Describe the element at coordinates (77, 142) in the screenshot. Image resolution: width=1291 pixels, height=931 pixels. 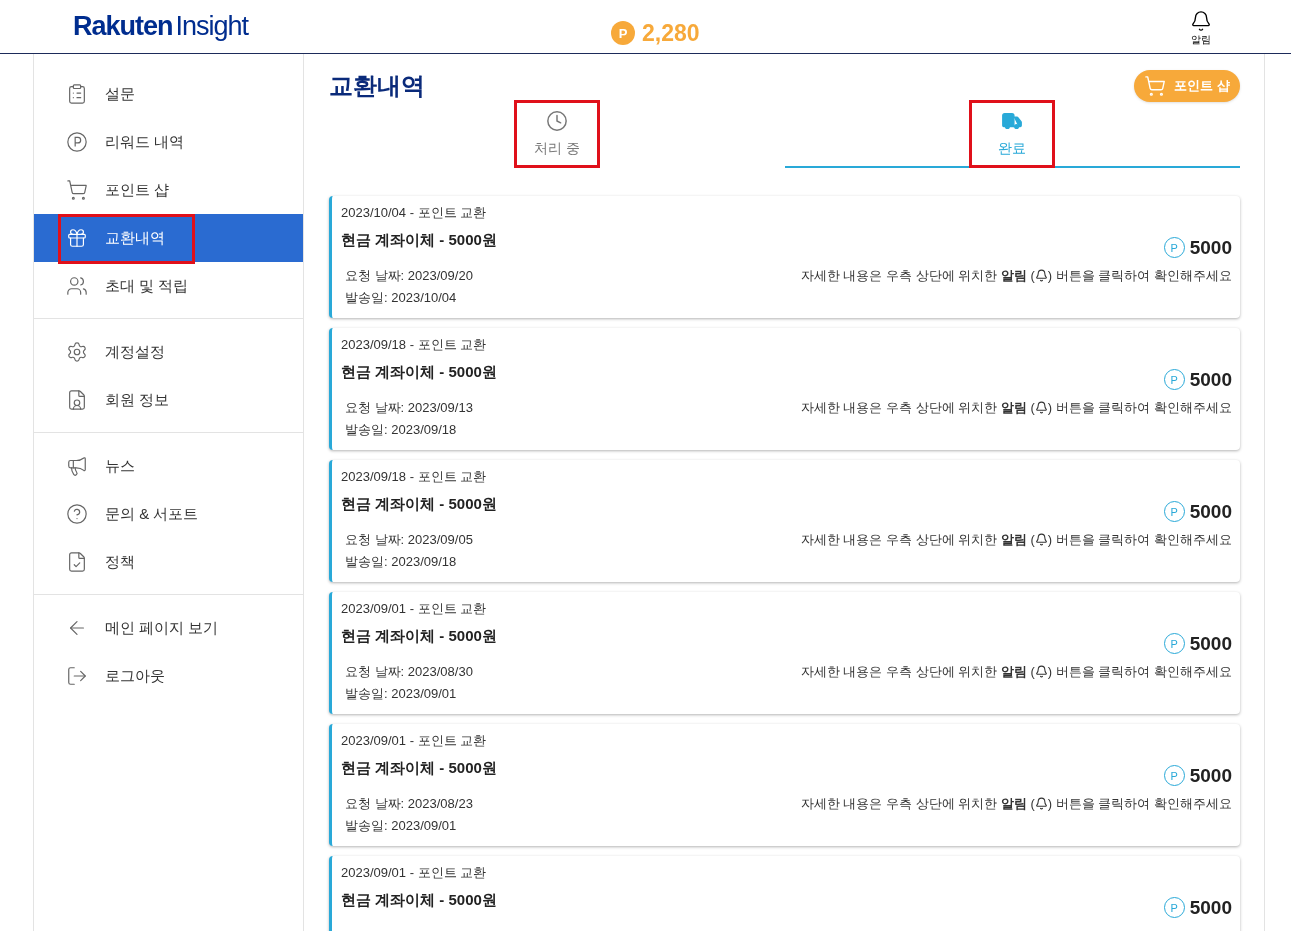
I see `points-icon` at that location.